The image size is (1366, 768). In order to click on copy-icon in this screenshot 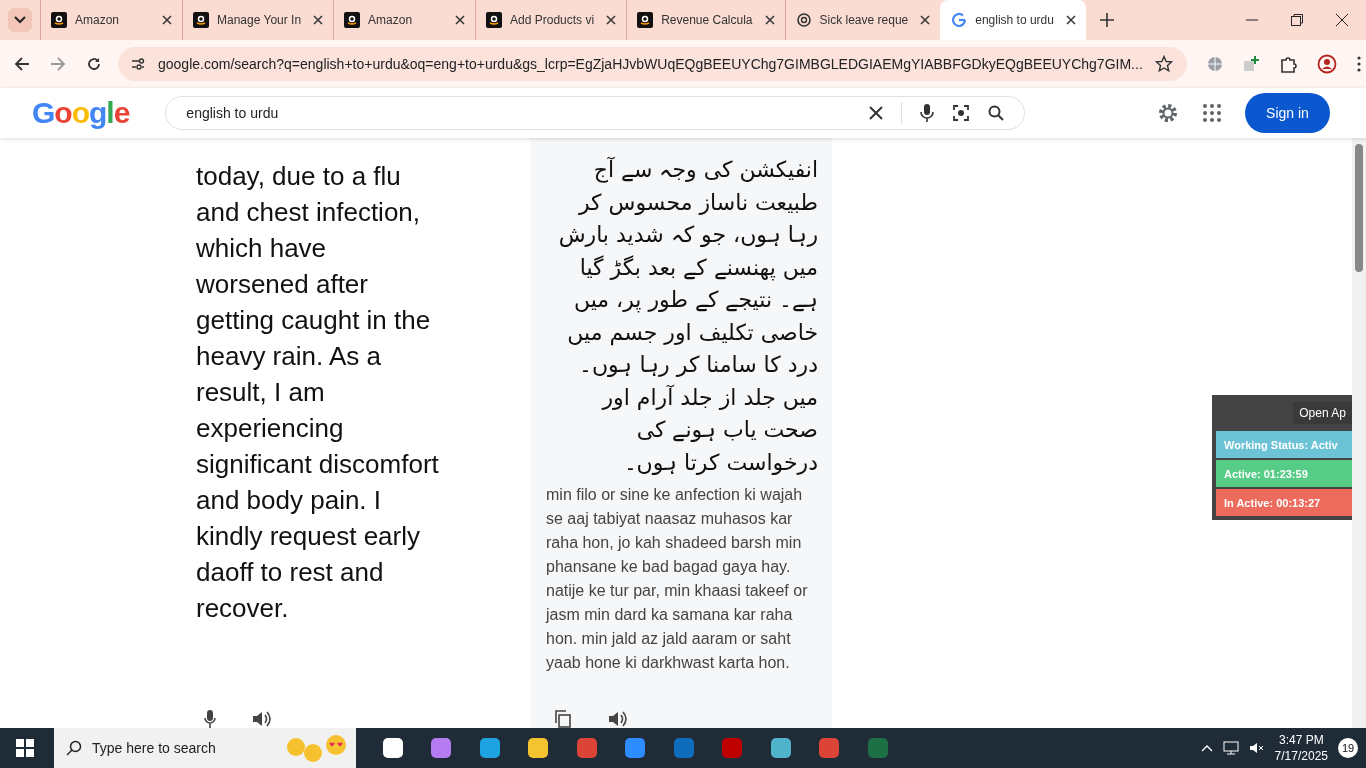, I will do `click(563, 719)`.